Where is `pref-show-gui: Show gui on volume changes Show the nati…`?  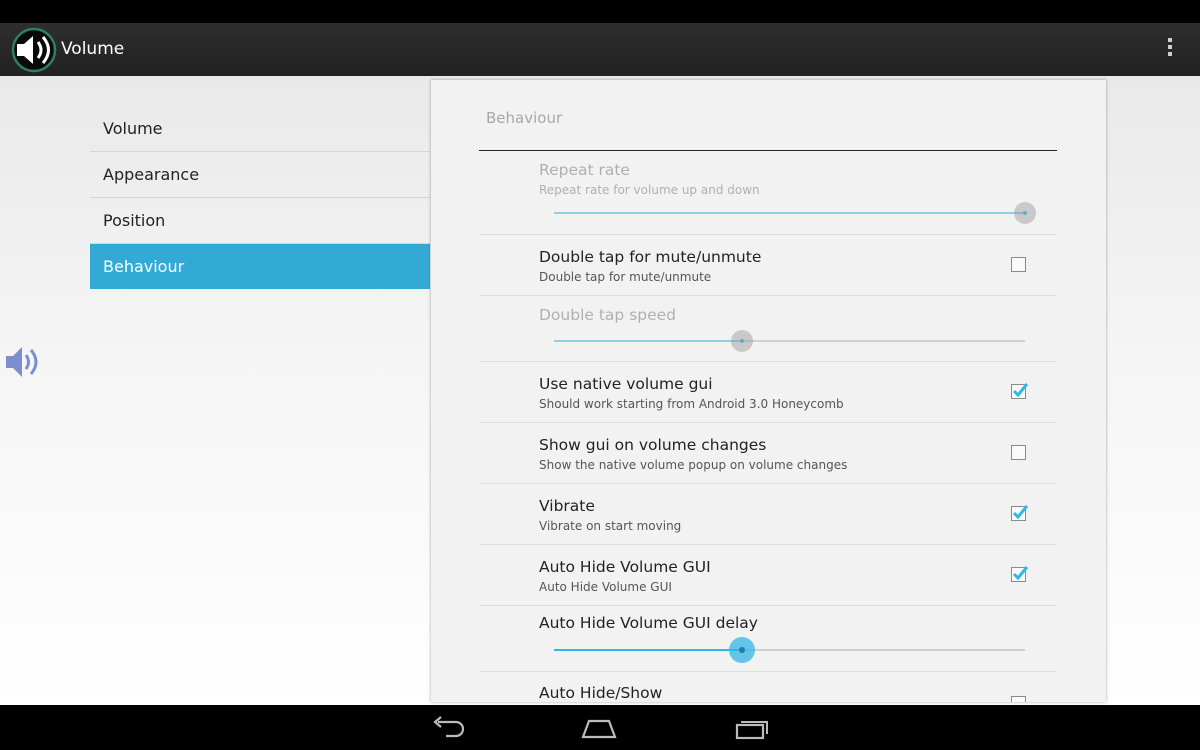 pref-show-gui: Show gui on volume changes Show the nati… is located at coordinates (768, 453).